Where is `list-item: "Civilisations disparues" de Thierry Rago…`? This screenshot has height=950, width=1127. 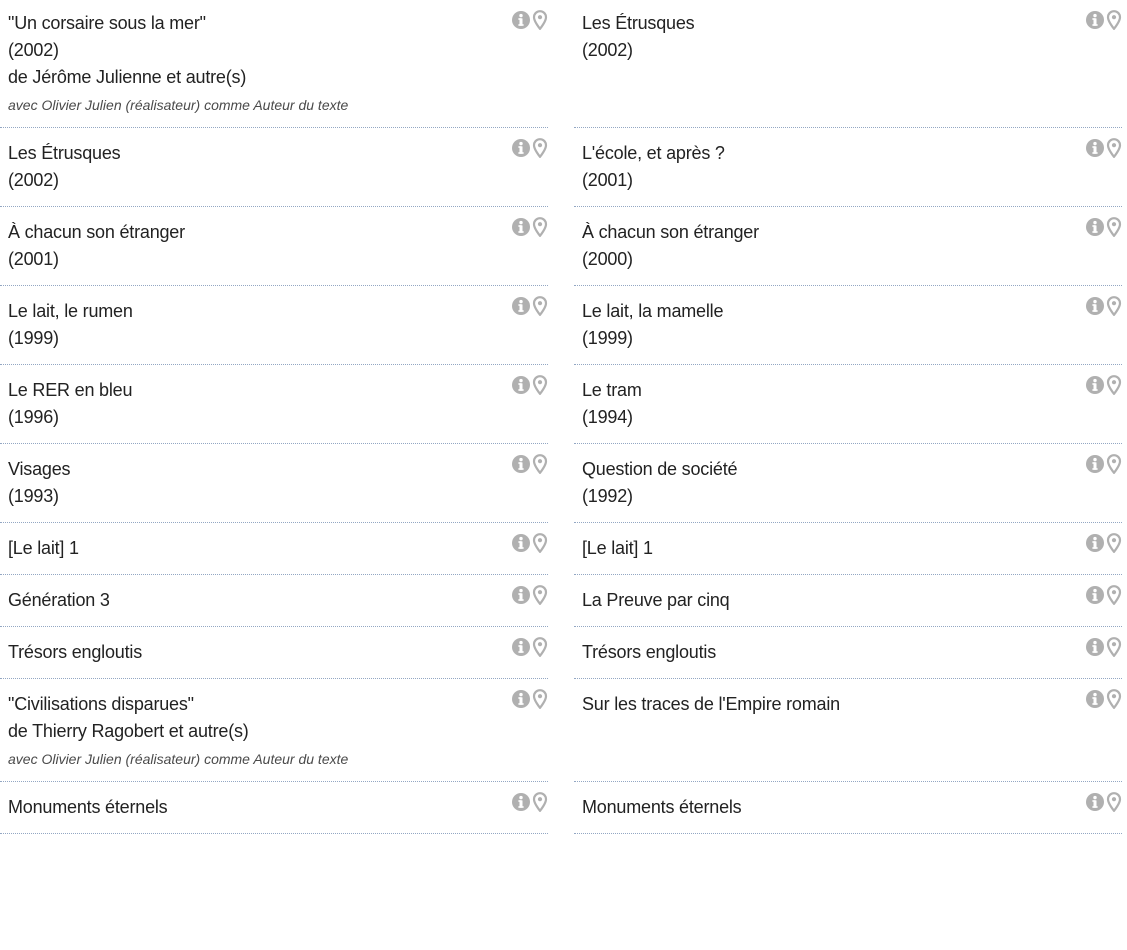
list-item: "Civilisations disparues" de Thierry Rago… is located at coordinates (274, 730).